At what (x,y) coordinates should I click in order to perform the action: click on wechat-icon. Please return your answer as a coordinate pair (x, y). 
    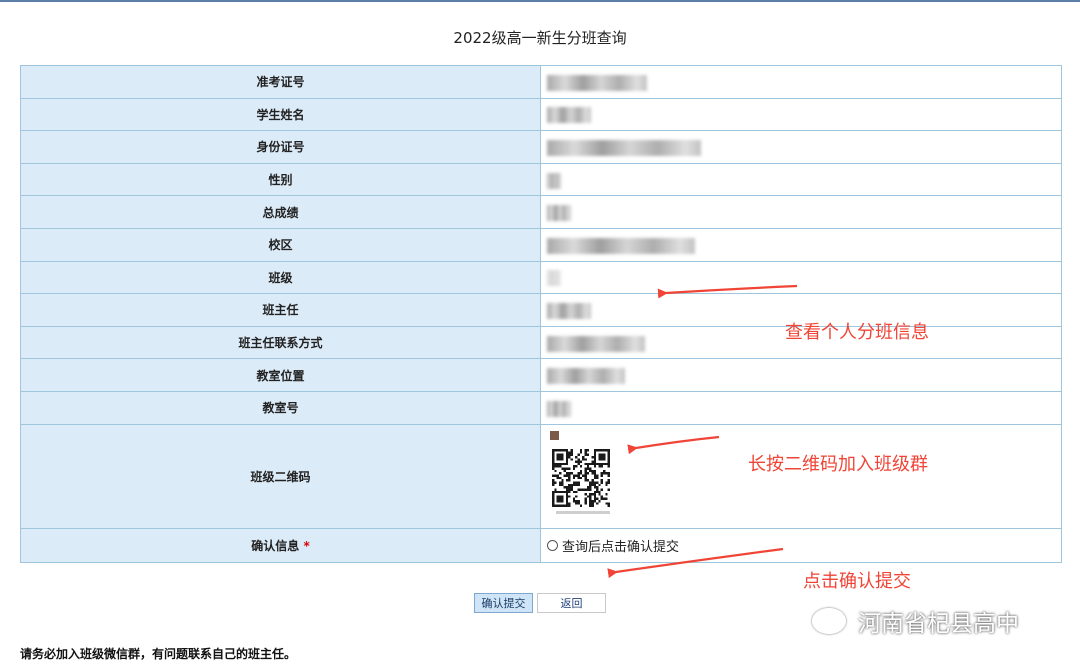
    Looking at the image, I should click on (829, 621).